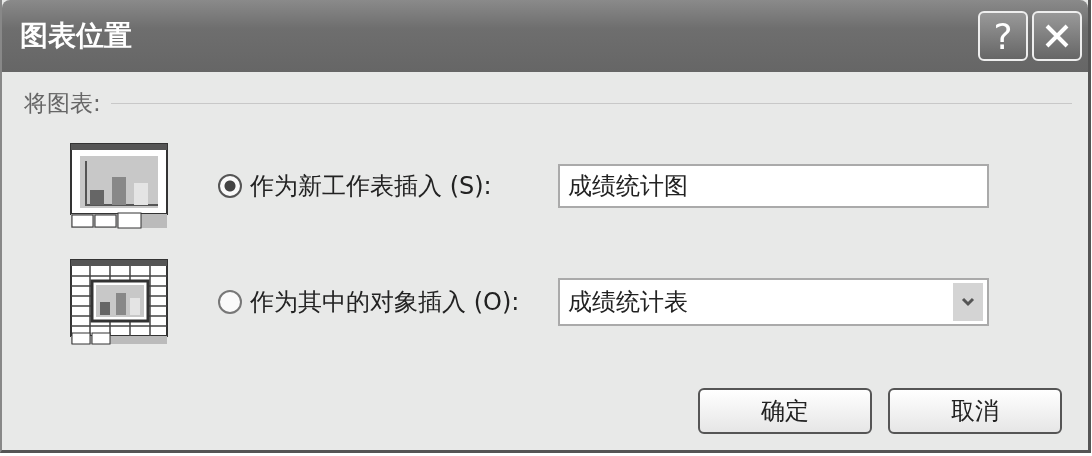 Image resolution: width=1092 pixels, height=456 pixels. I want to click on radio-option: 作为新工作表插入 (S):, so click(388, 186).